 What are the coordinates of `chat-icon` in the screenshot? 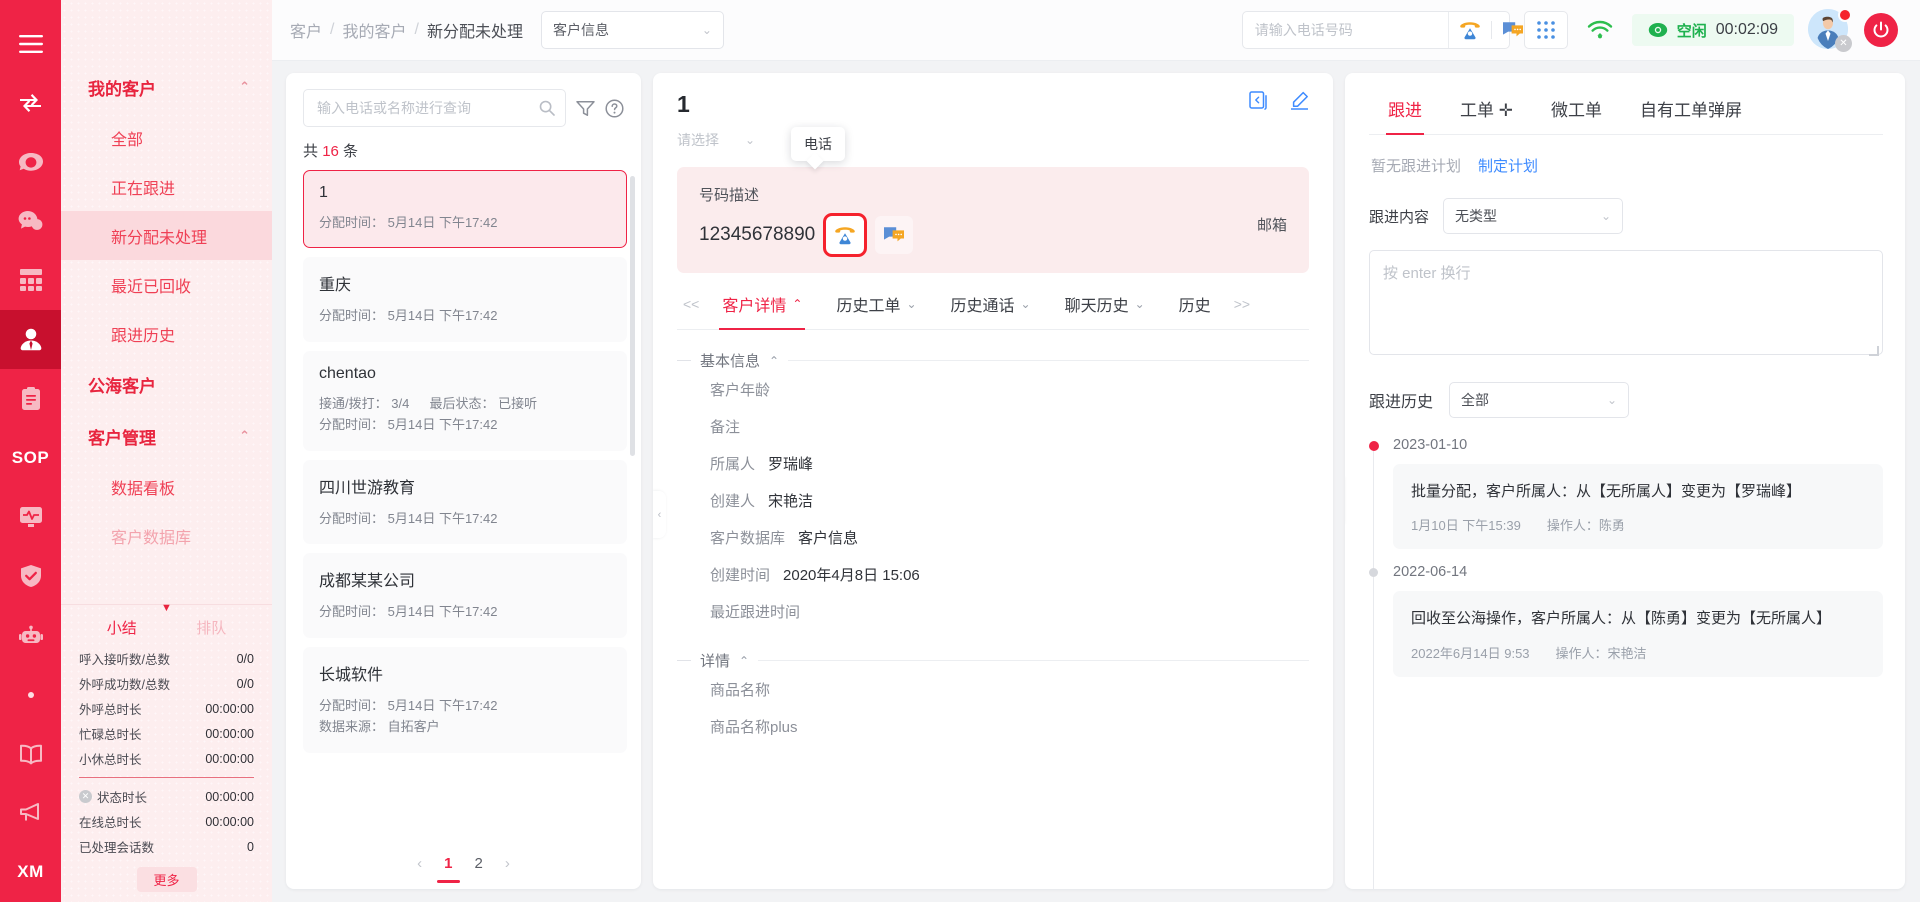 It's located at (30, 221).